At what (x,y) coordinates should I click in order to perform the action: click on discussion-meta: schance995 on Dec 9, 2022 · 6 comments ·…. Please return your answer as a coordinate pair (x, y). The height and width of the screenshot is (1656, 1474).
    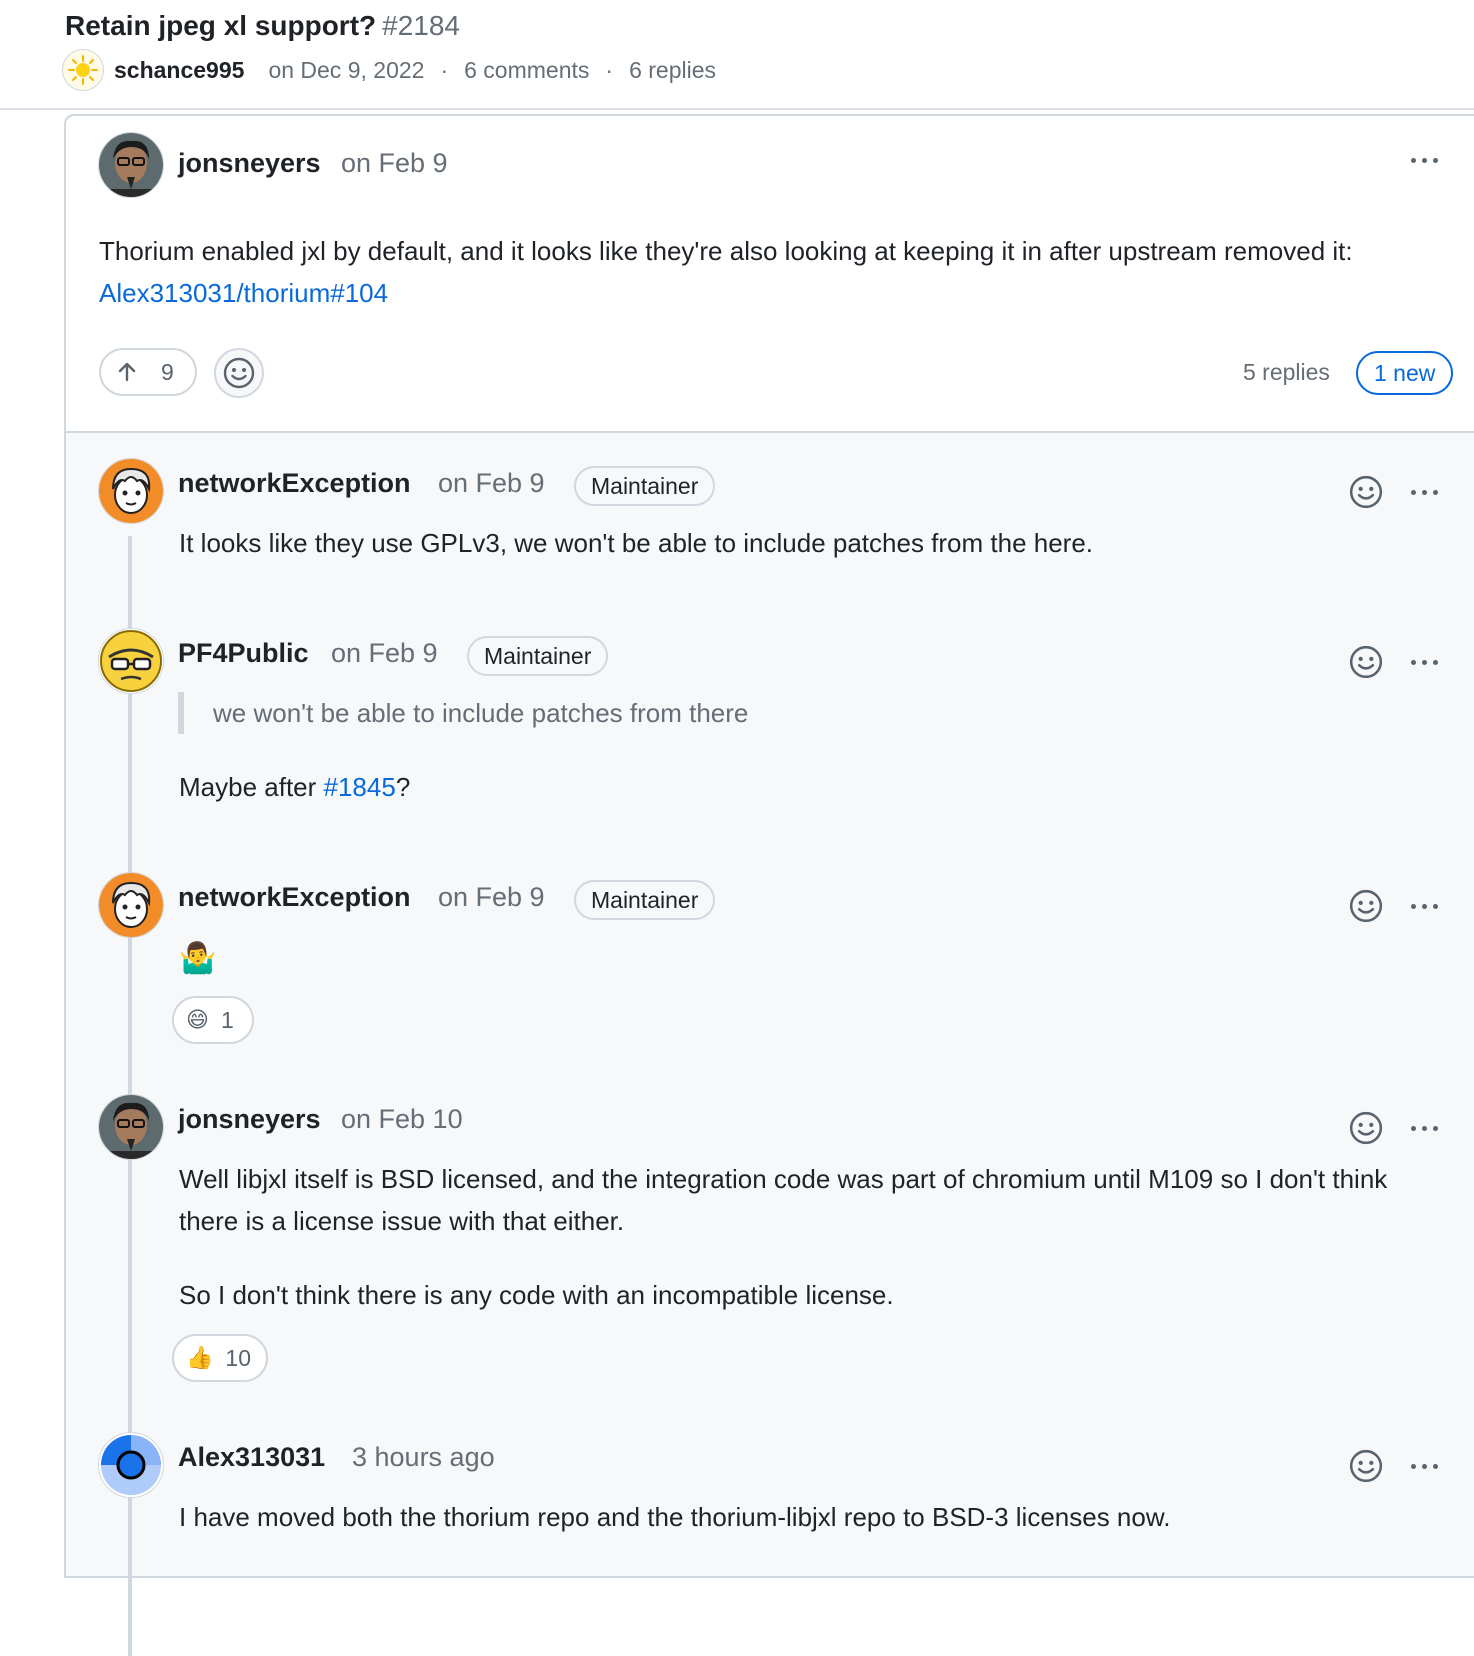
    Looking at the image, I should click on (389, 70).